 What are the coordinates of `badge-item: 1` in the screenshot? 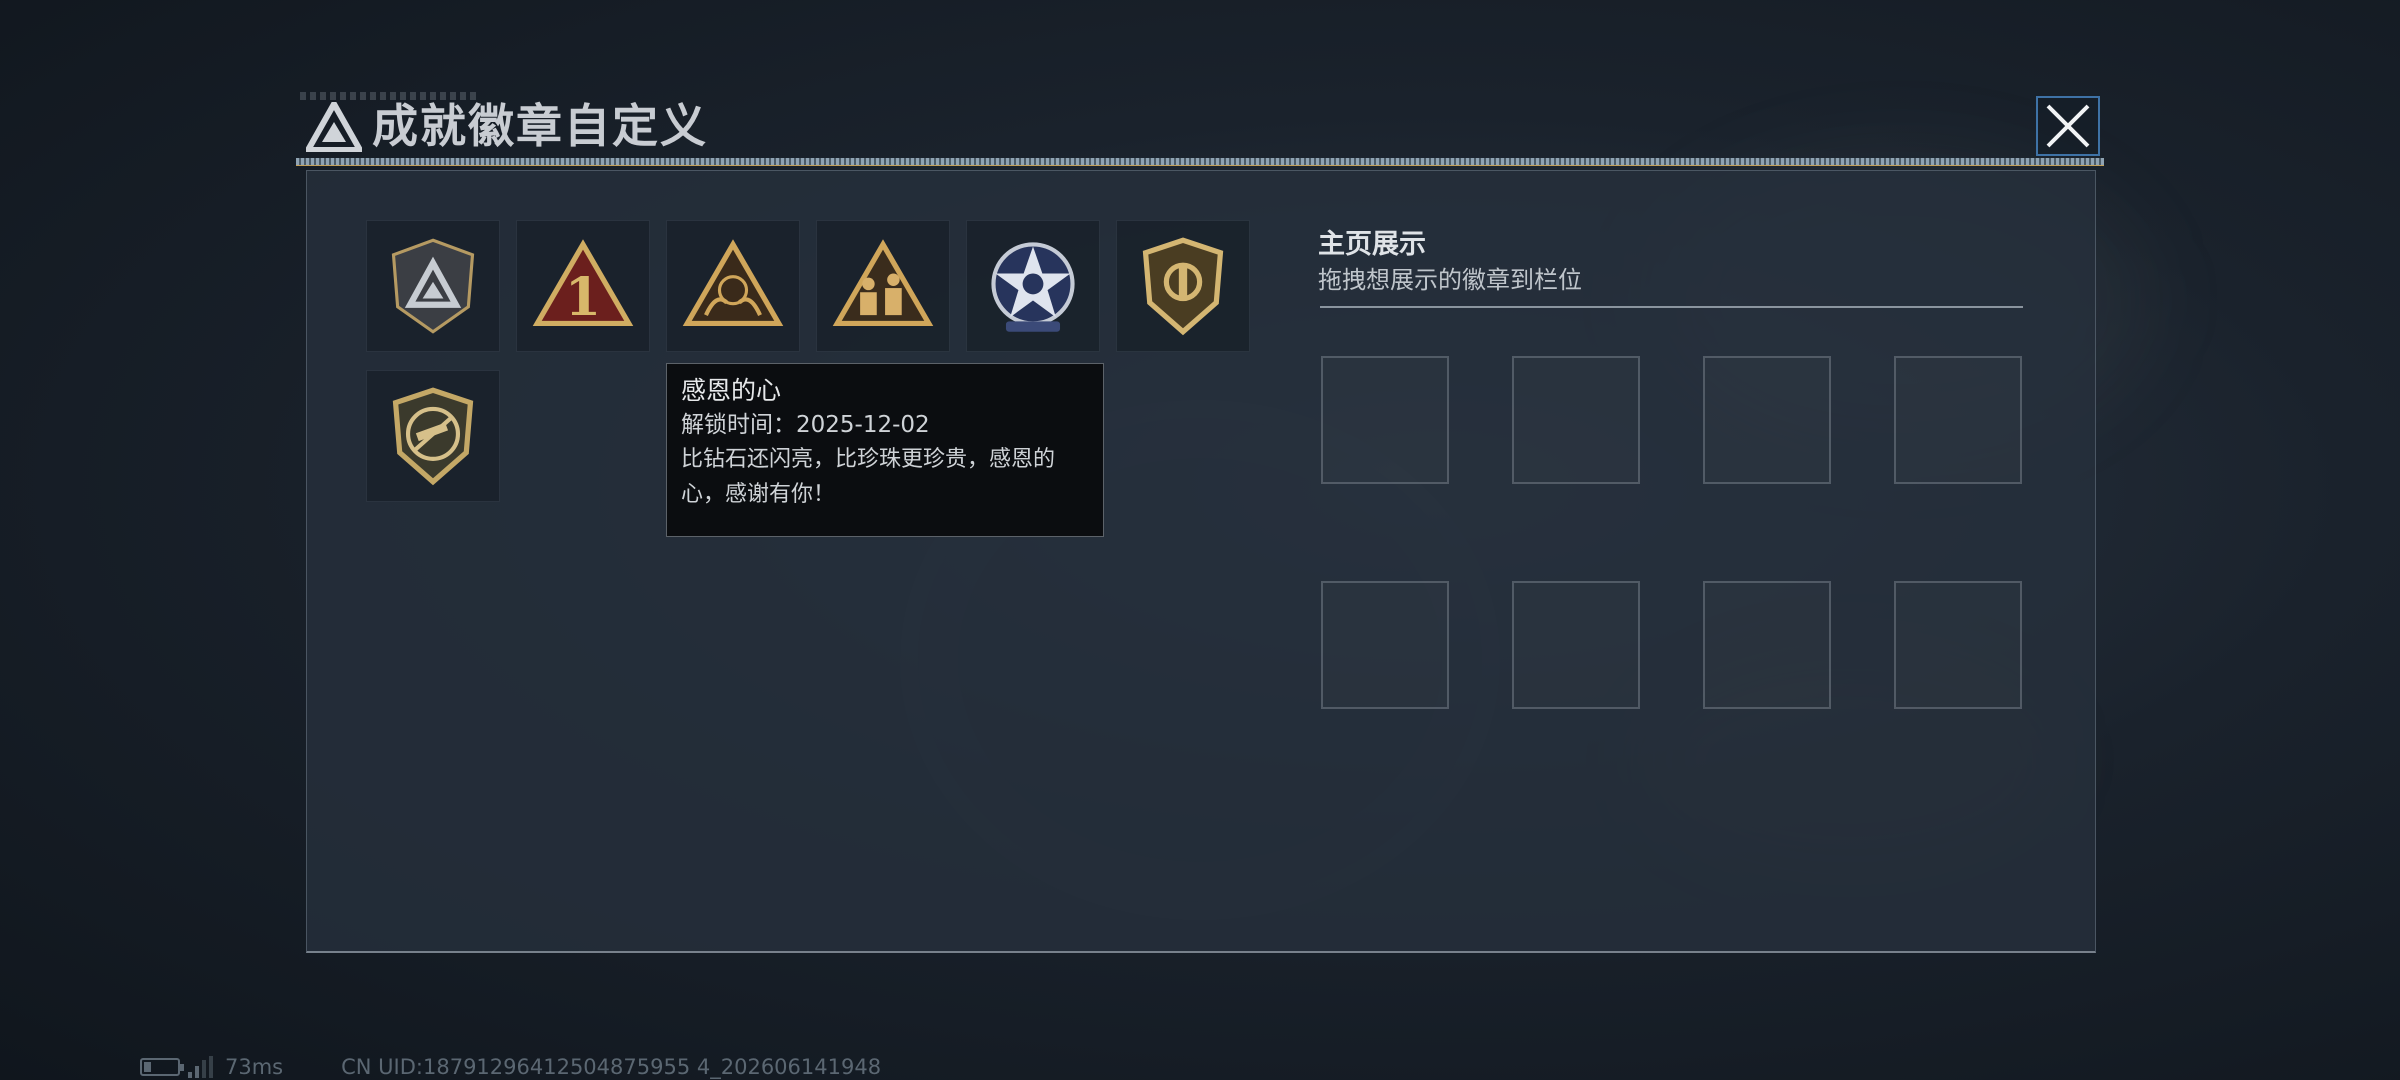 It's located at (583, 286).